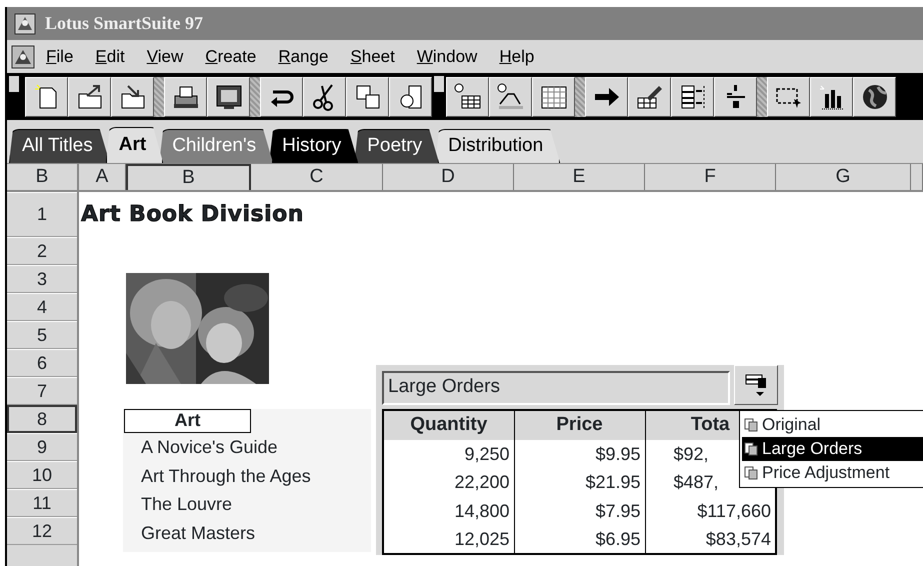 This screenshot has width=923, height=566. What do you see at coordinates (42, 391) in the screenshot?
I see `row-header: 7` at bounding box center [42, 391].